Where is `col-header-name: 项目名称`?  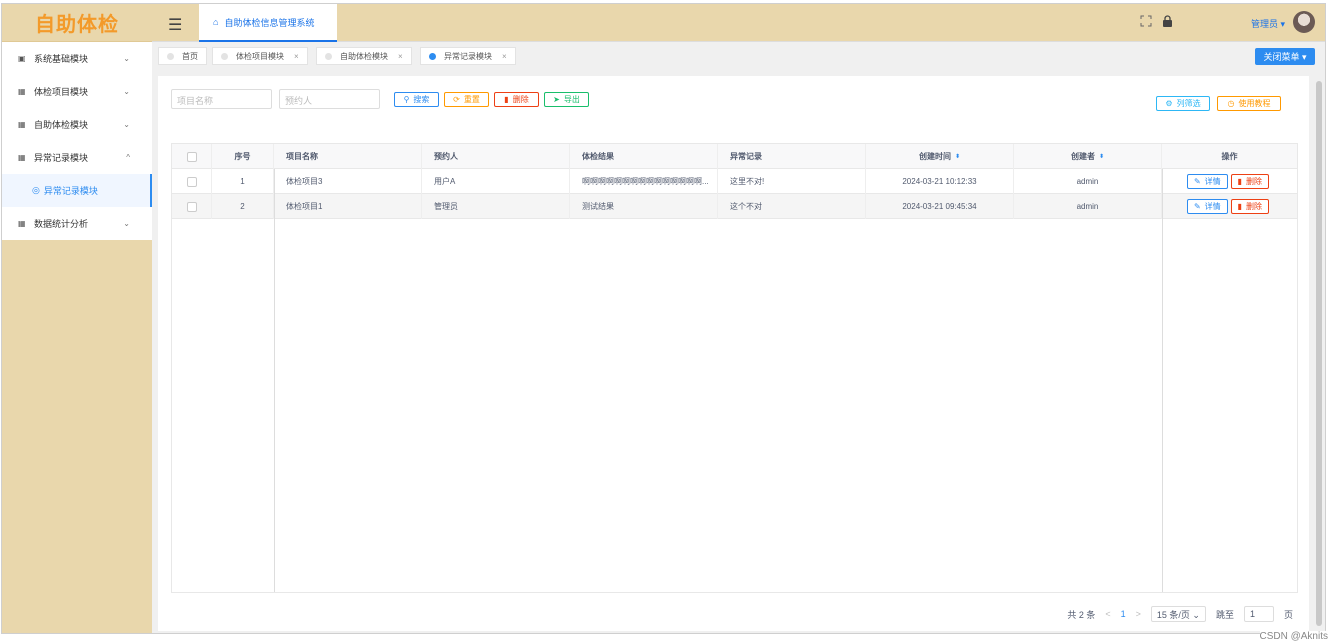 col-header-name: 项目名称 is located at coordinates (348, 156).